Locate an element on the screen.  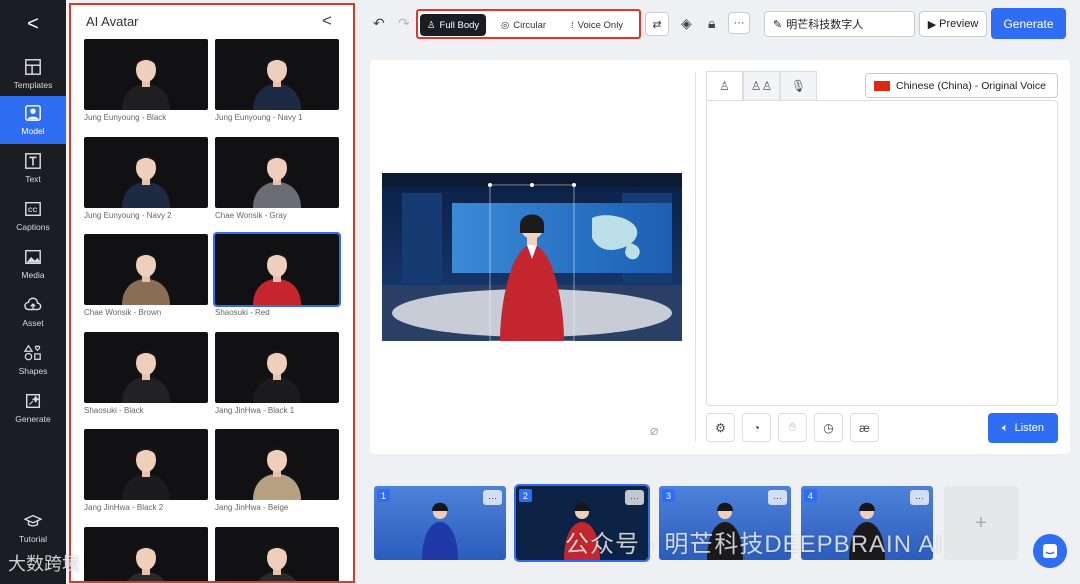
redo-icon: ↷ is located at coordinates (404, 23).